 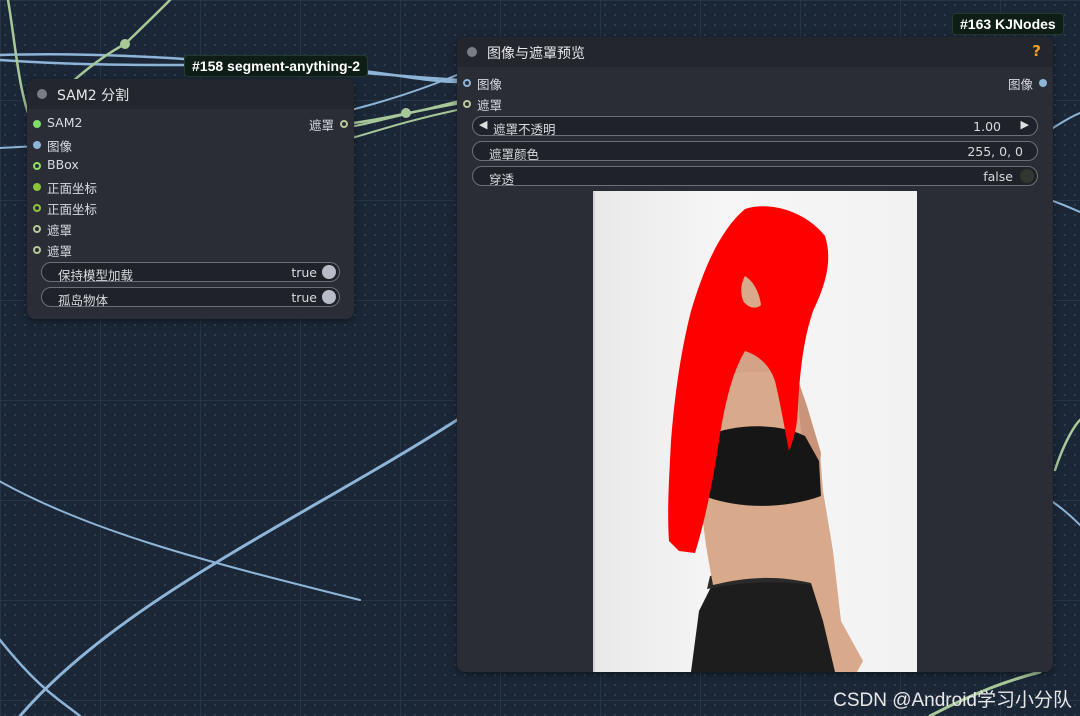 I want to click on input-slot-bbox: BBox, so click(x=56, y=166).